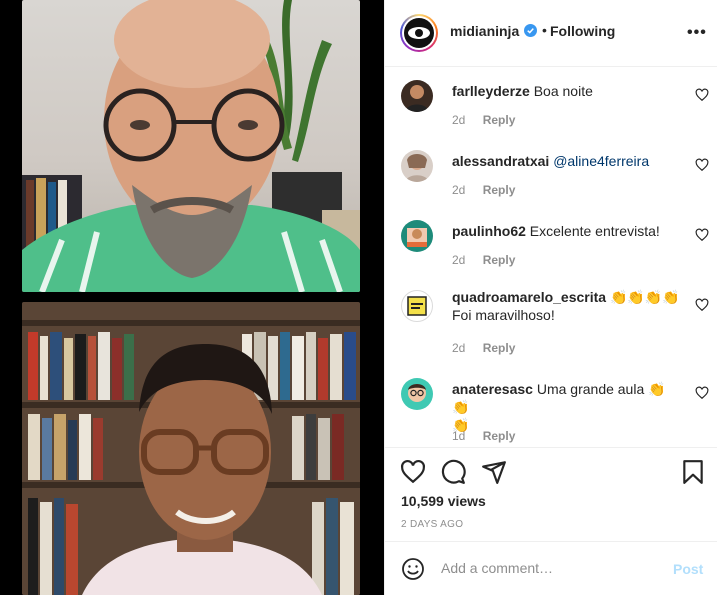 Image resolution: width=717 pixels, height=595 pixels. Describe the element at coordinates (688, 569) in the screenshot. I see `post-comment-button: Post` at that location.